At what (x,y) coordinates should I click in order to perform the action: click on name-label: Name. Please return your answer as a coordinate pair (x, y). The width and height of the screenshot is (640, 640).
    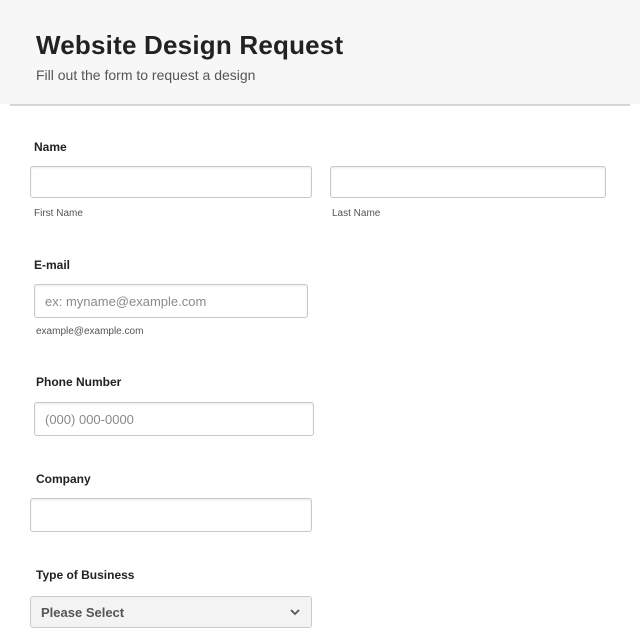
    Looking at the image, I should click on (50, 147).